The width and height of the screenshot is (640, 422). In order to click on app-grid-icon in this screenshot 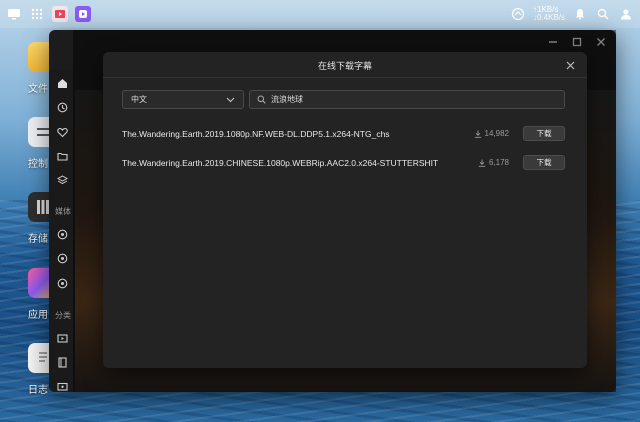, I will do `click(37, 14)`.